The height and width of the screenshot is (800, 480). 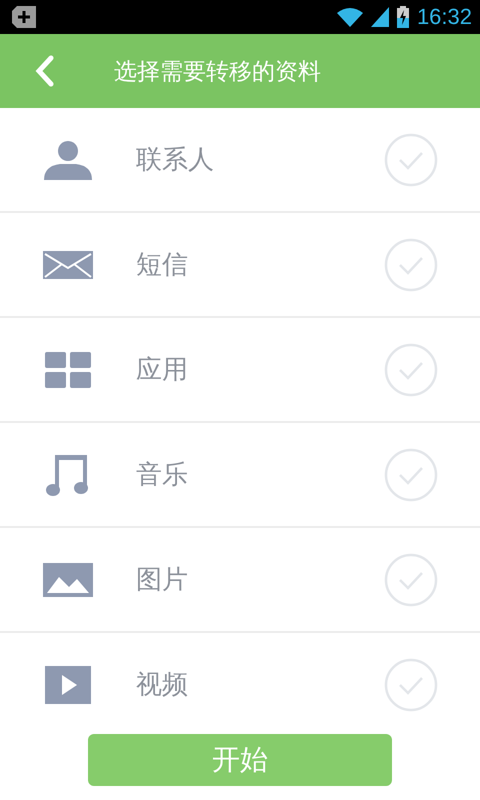 I want to click on data-type-label: 图片, so click(x=162, y=580).